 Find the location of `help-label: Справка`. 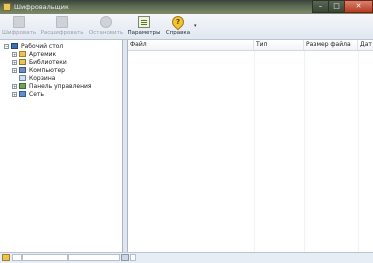

help-label: Справка is located at coordinates (178, 33).